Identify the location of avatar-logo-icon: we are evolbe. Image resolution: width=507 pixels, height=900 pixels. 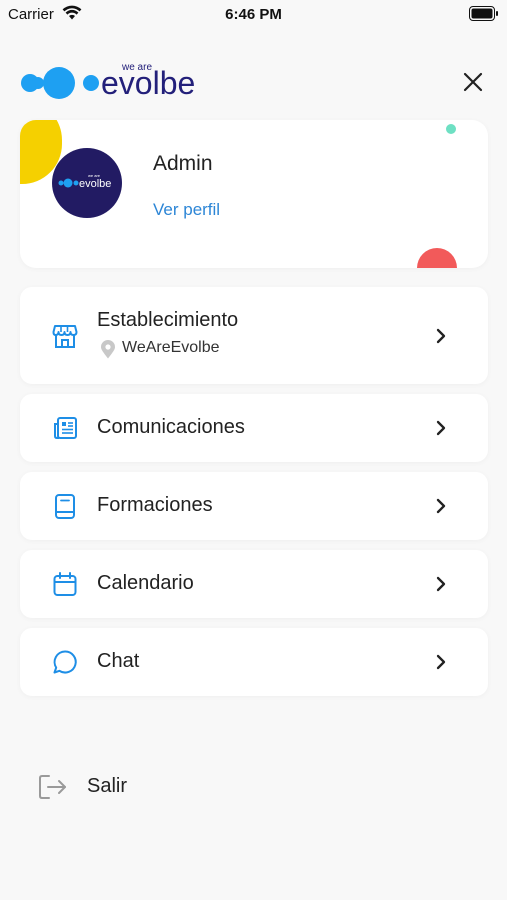
(84, 181).